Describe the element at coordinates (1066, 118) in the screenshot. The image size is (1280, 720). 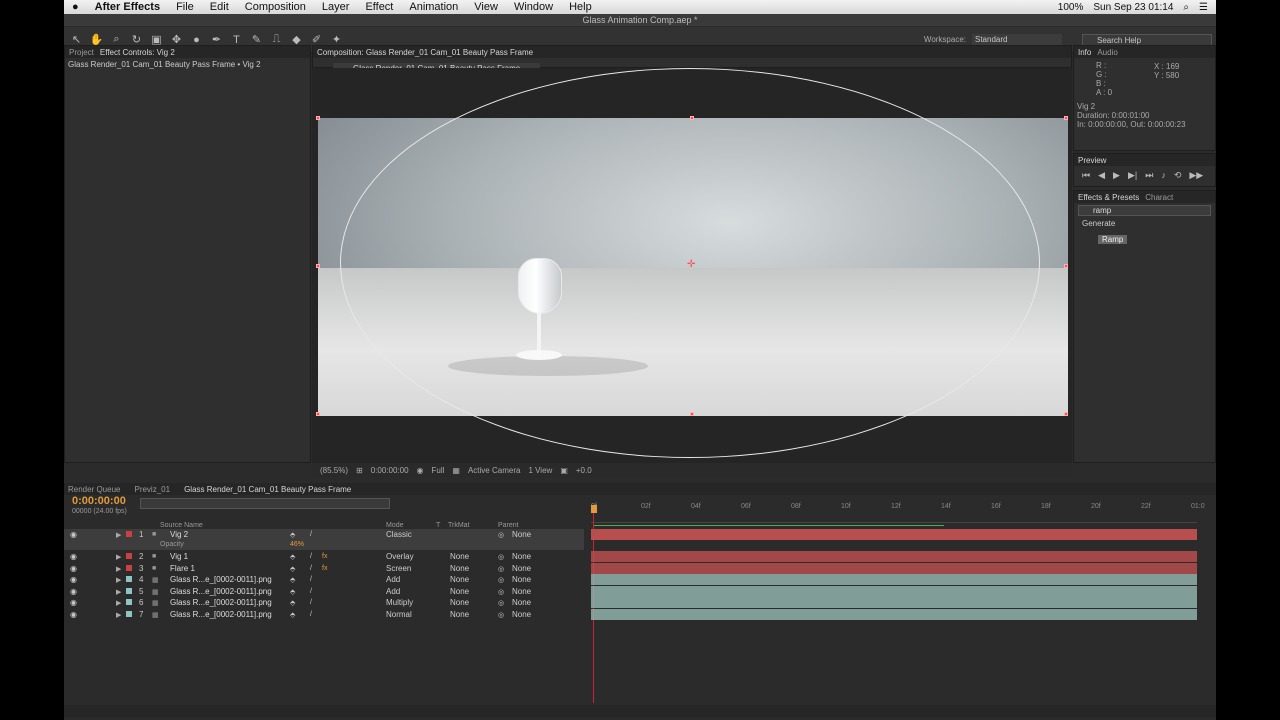
I see `layer-handle-top-right` at that location.